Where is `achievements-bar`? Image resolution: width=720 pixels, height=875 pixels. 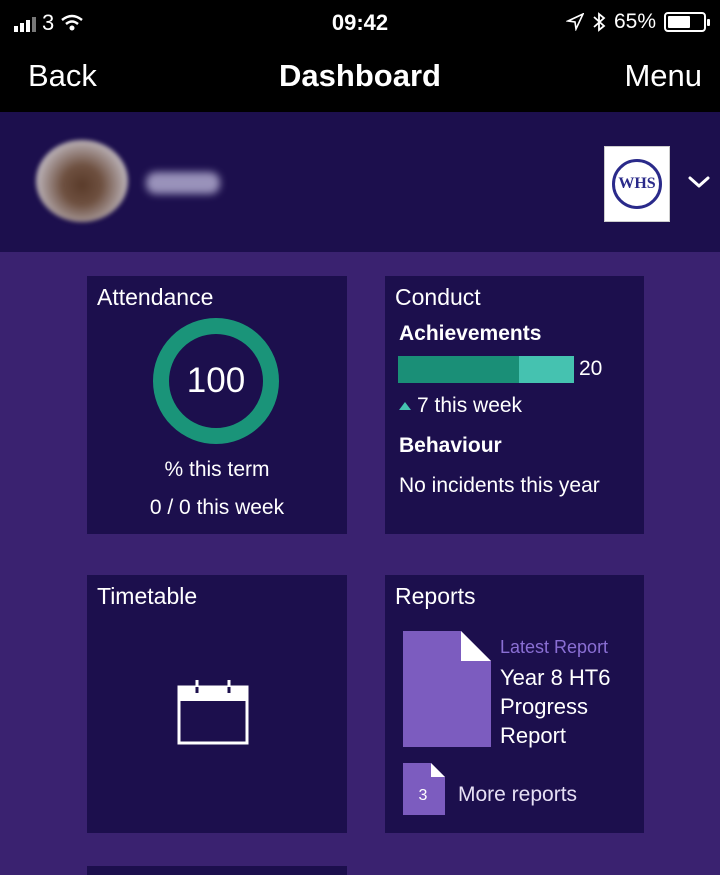
achievements-bar is located at coordinates (486, 369).